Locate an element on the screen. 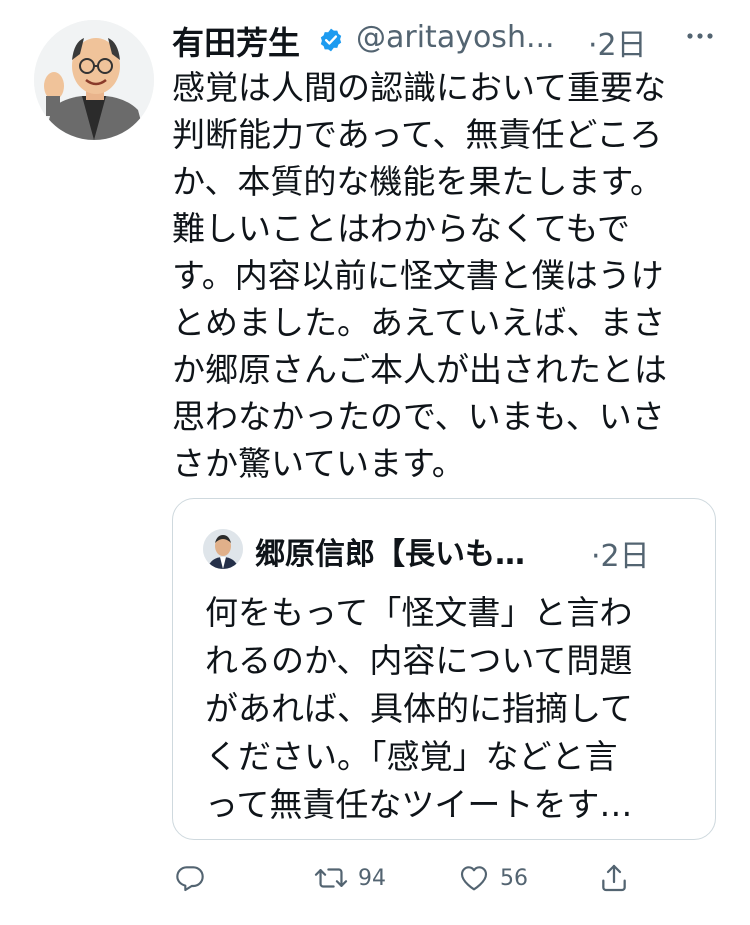  tweet-header: 有田芳生 @aritayosh... ·2日 is located at coordinates (452, 40).